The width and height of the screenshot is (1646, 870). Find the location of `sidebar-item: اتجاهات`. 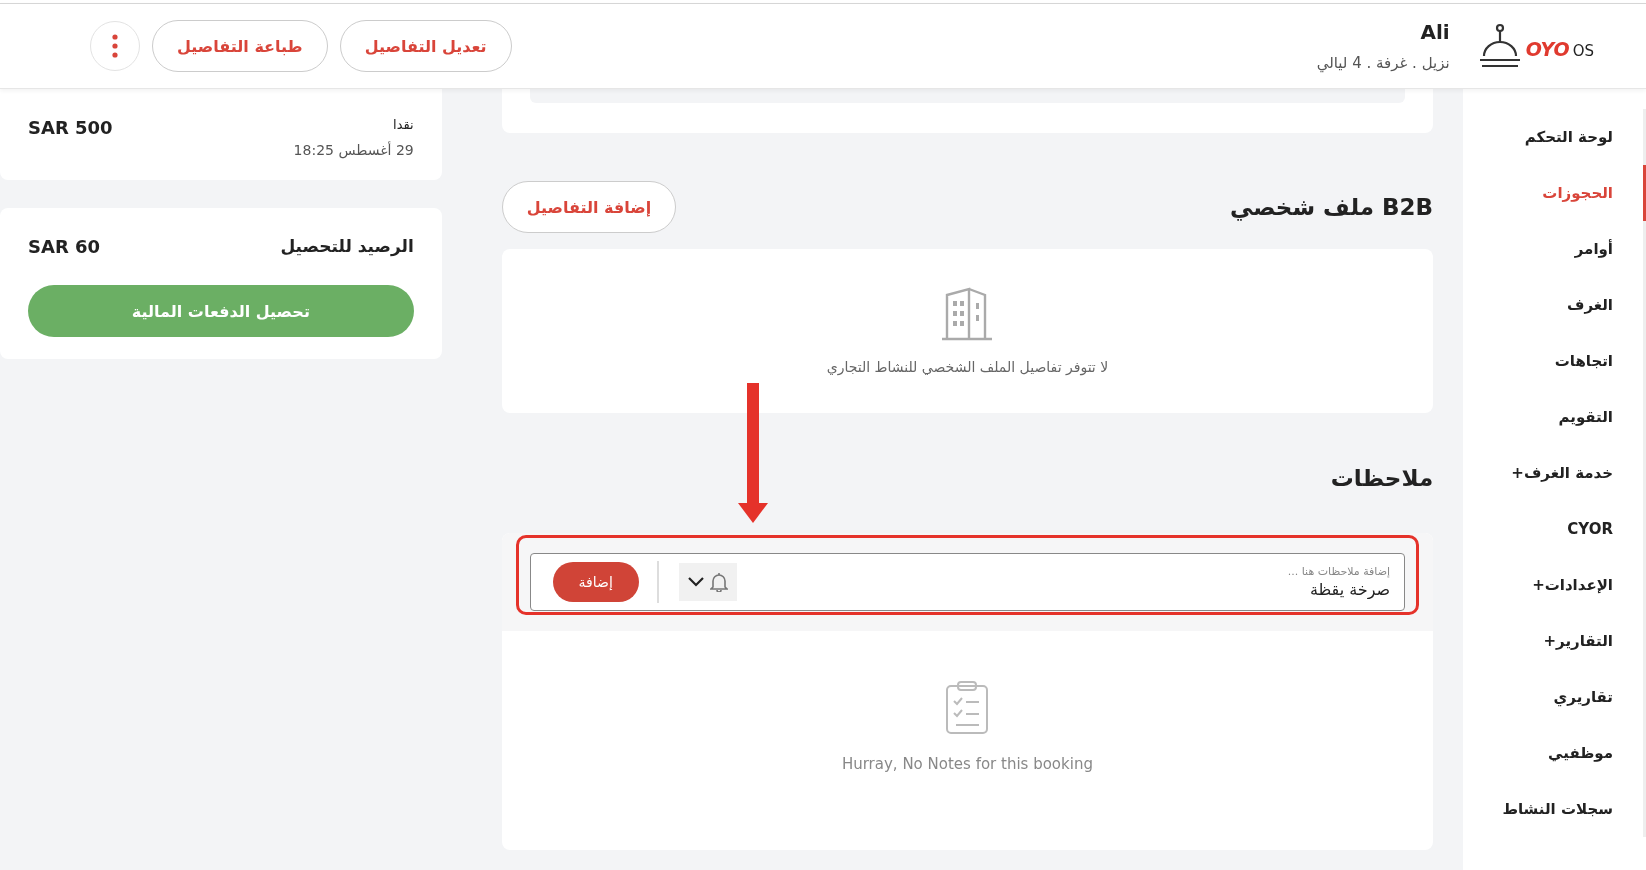

sidebar-item: اتجاهات is located at coordinates (1554, 361).